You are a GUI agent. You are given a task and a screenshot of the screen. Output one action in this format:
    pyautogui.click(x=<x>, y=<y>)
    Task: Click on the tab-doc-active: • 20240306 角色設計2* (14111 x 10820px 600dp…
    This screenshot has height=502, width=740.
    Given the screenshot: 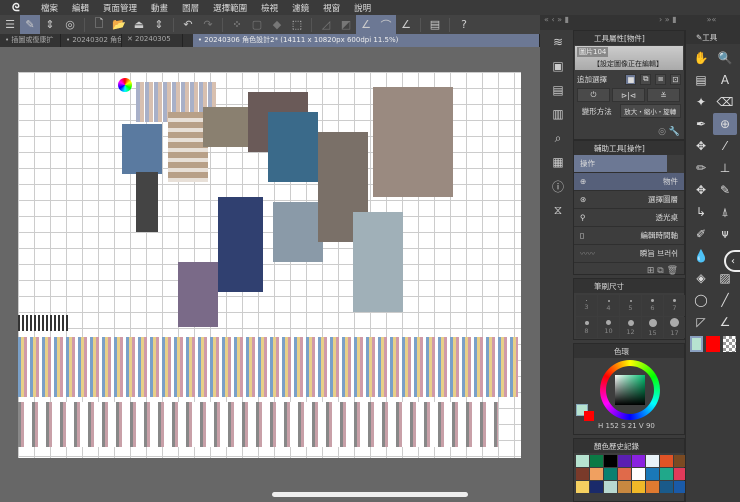 What is the action you would take?
    pyautogui.click(x=366, y=40)
    